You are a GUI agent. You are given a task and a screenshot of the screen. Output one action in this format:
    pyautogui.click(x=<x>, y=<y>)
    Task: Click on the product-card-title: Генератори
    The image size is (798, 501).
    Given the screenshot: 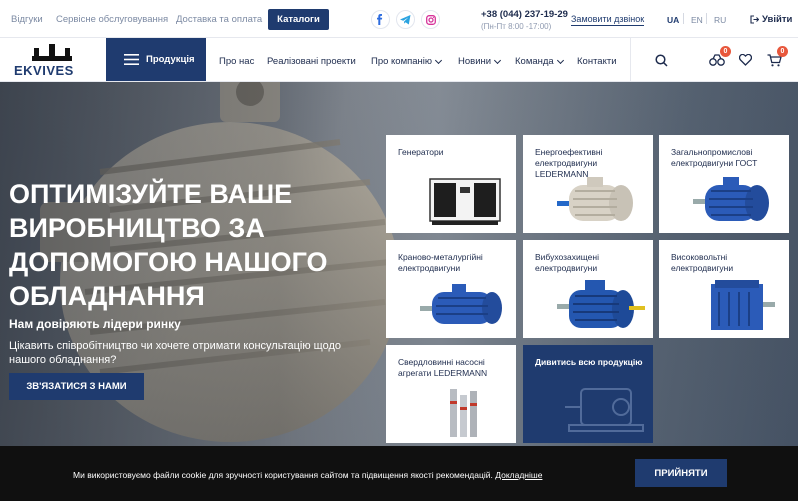 What is the action you would take?
    pyautogui.click(x=421, y=152)
    